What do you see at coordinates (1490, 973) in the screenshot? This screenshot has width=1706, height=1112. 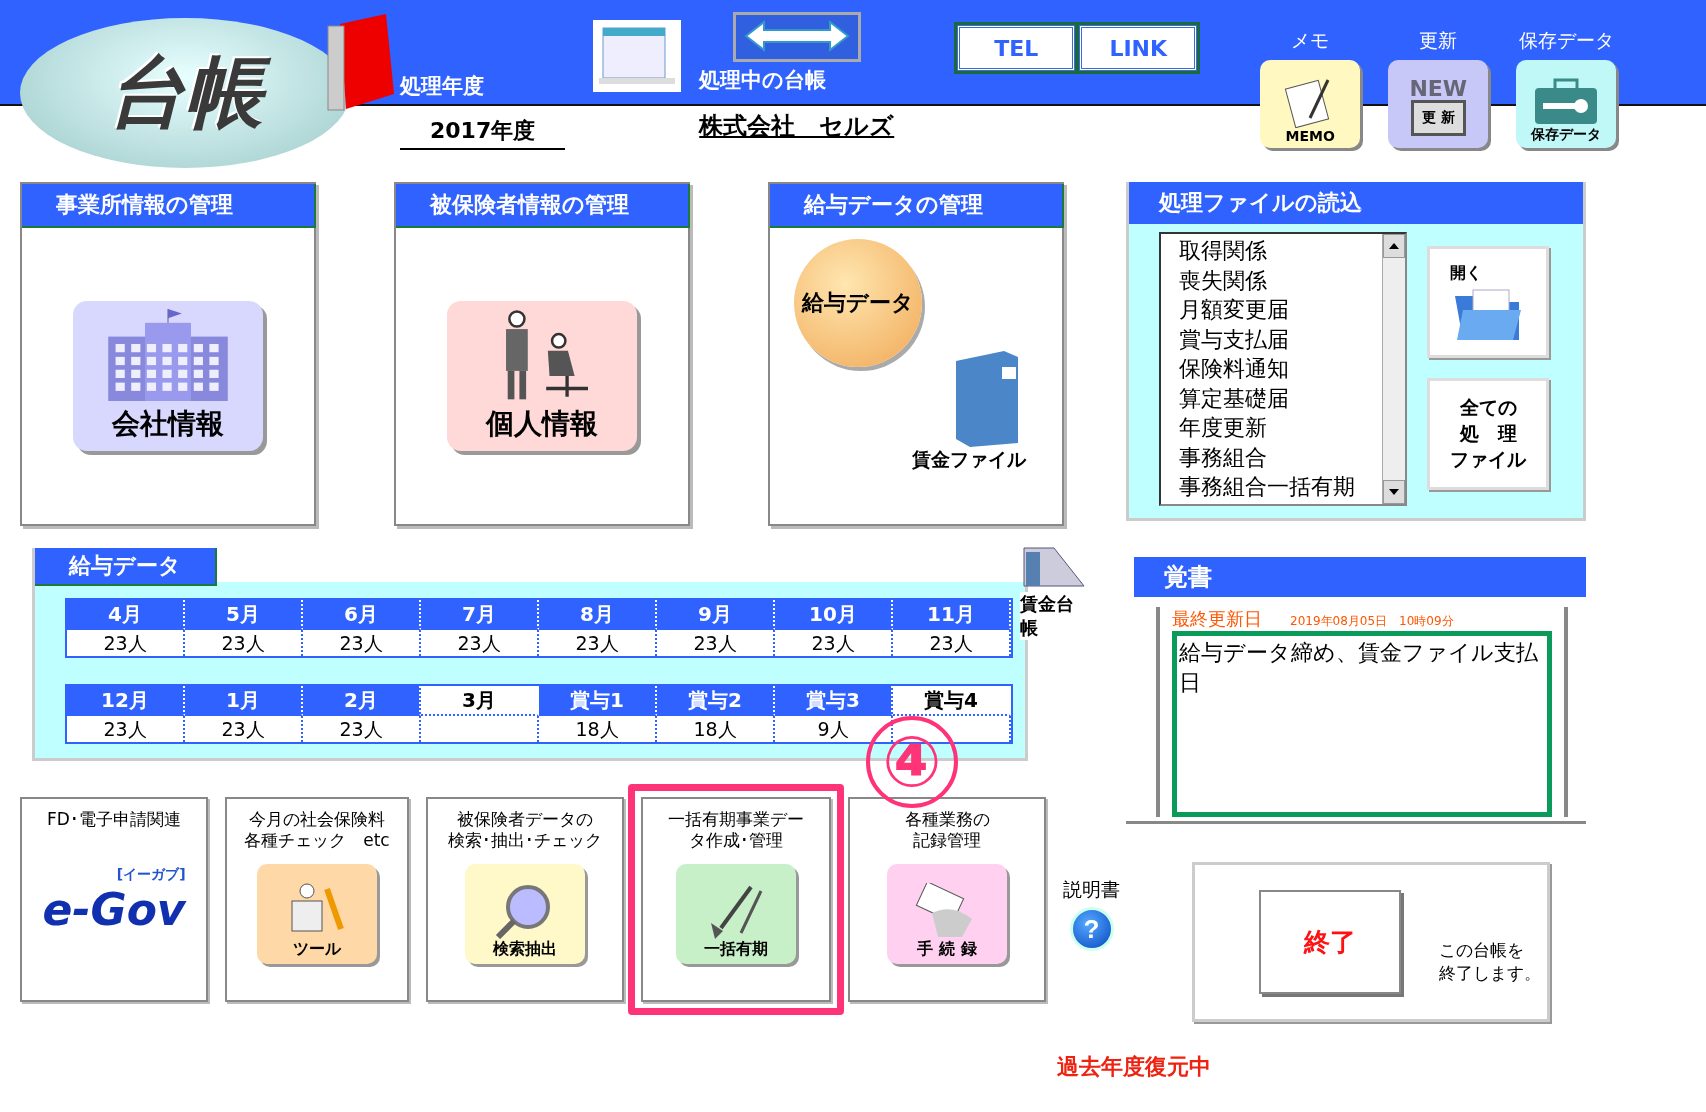 I see `exit-note: 終了します。` at bounding box center [1490, 973].